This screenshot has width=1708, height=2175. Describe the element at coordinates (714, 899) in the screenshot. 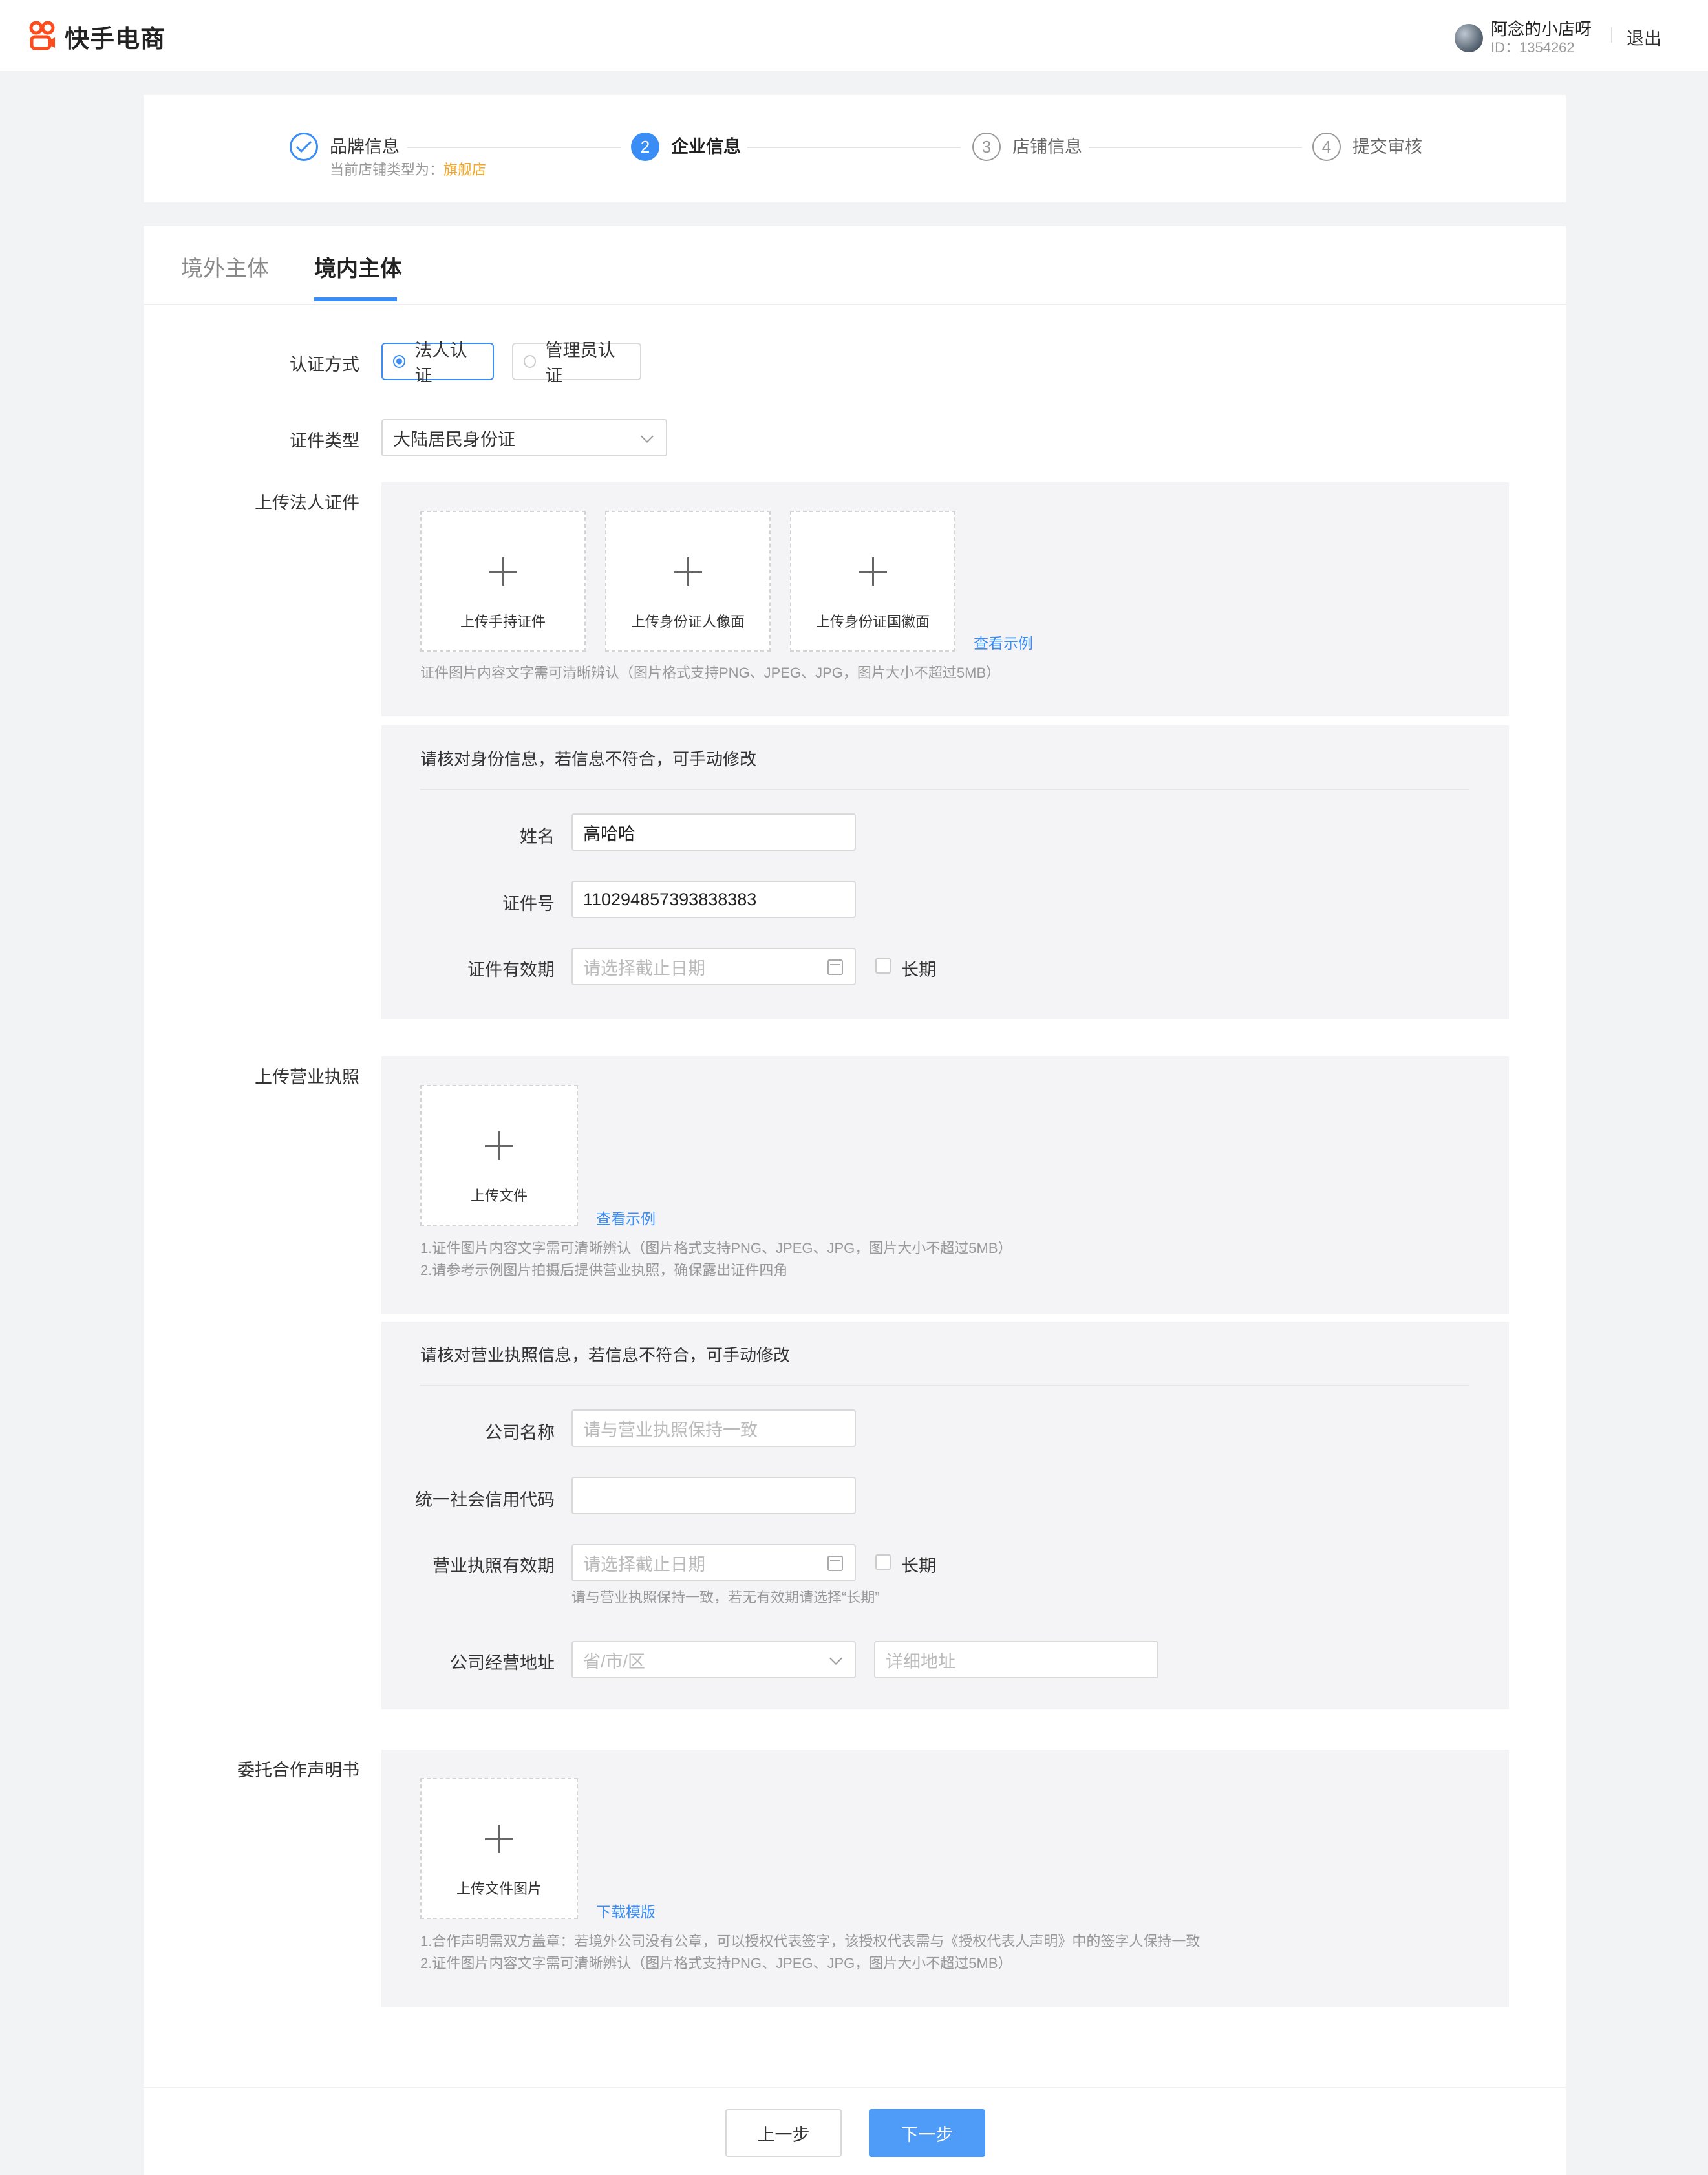

I see `id-number-input: 110294857393838383` at that location.